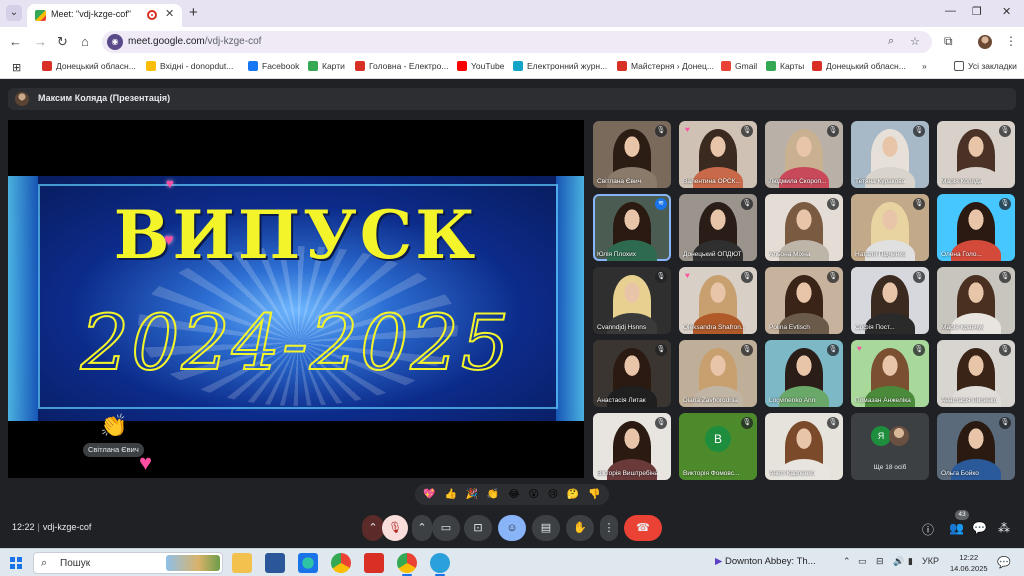 The height and width of the screenshot is (576, 1024). Describe the element at coordinates (739, 66) in the screenshot. I see `bookmark-item: Gmail` at that location.